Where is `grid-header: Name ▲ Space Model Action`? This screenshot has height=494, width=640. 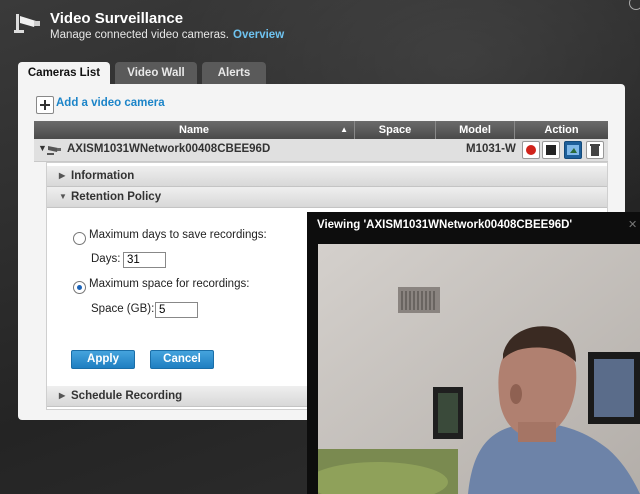 grid-header: Name ▲ Space Model Action is located at coordinates (321, 130).